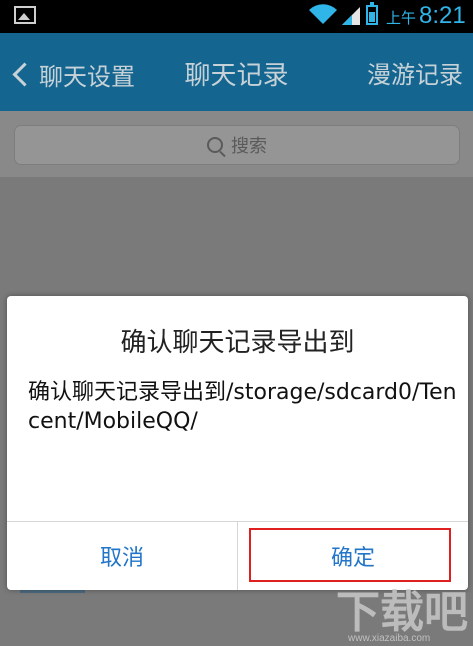 This screenshot has height=646, width=473. I want to click on signal-icon, so click(351, 16).